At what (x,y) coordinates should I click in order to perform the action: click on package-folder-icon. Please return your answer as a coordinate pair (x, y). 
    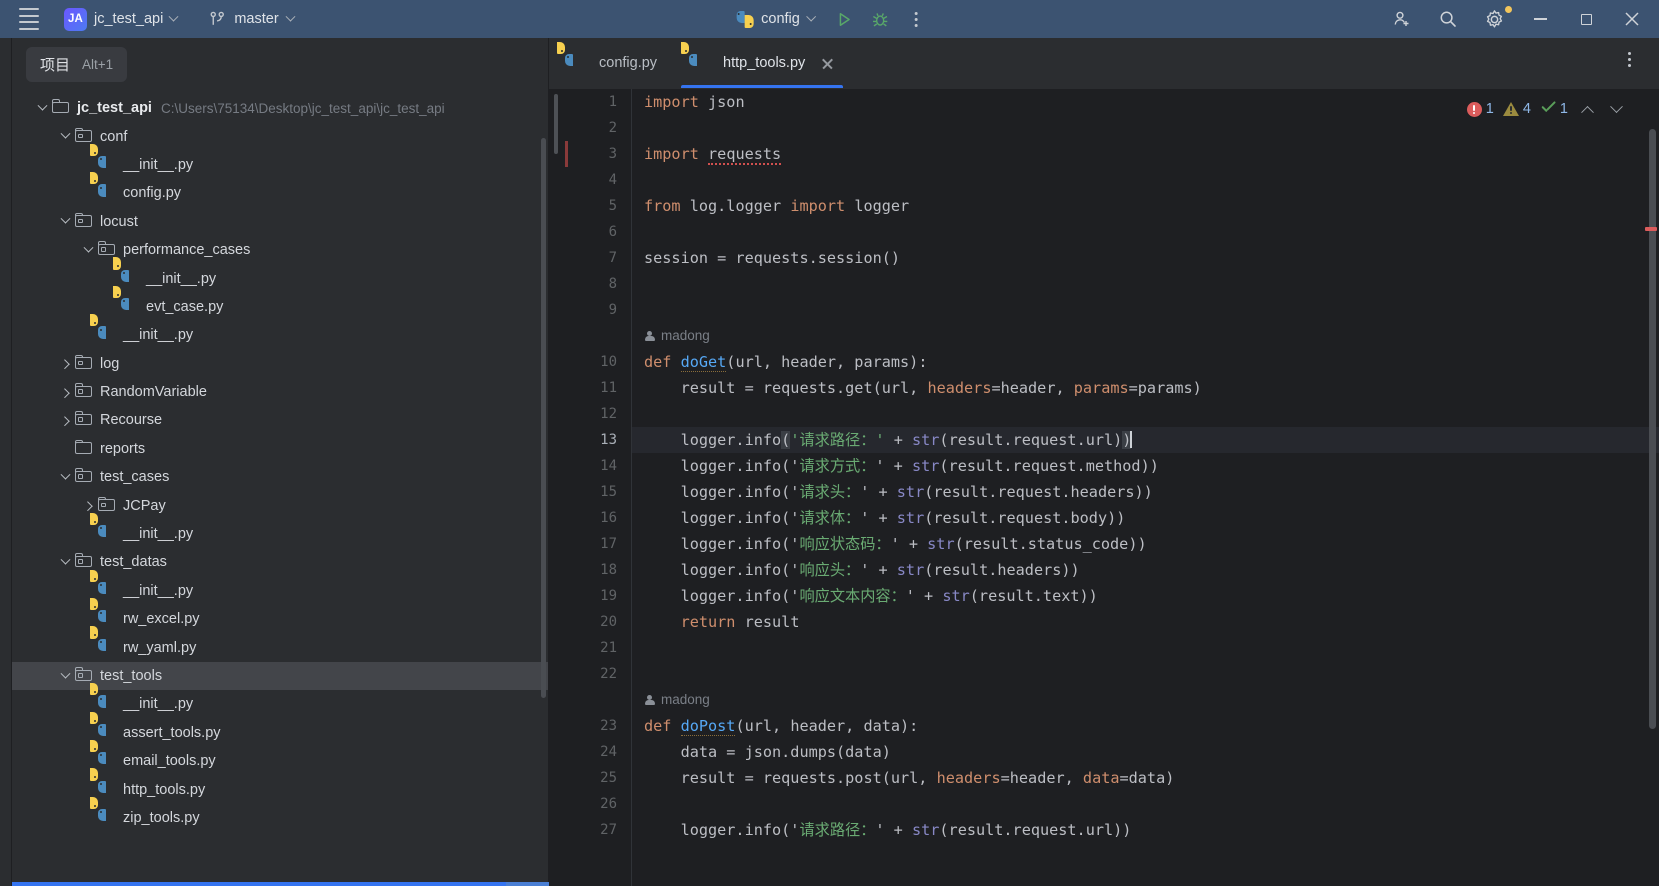
    Looking at the image, I should click on (84, 562).